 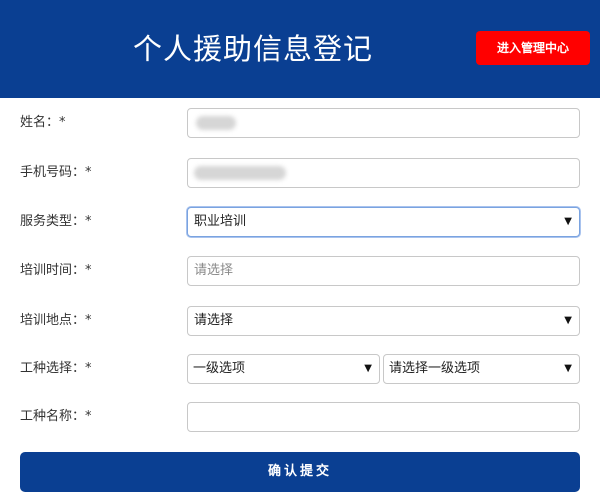 I want to click on job-type-row: 工种选择：* 一级选项 ▼ 请选择一级选项 ▼, so click(x=300, y=369).